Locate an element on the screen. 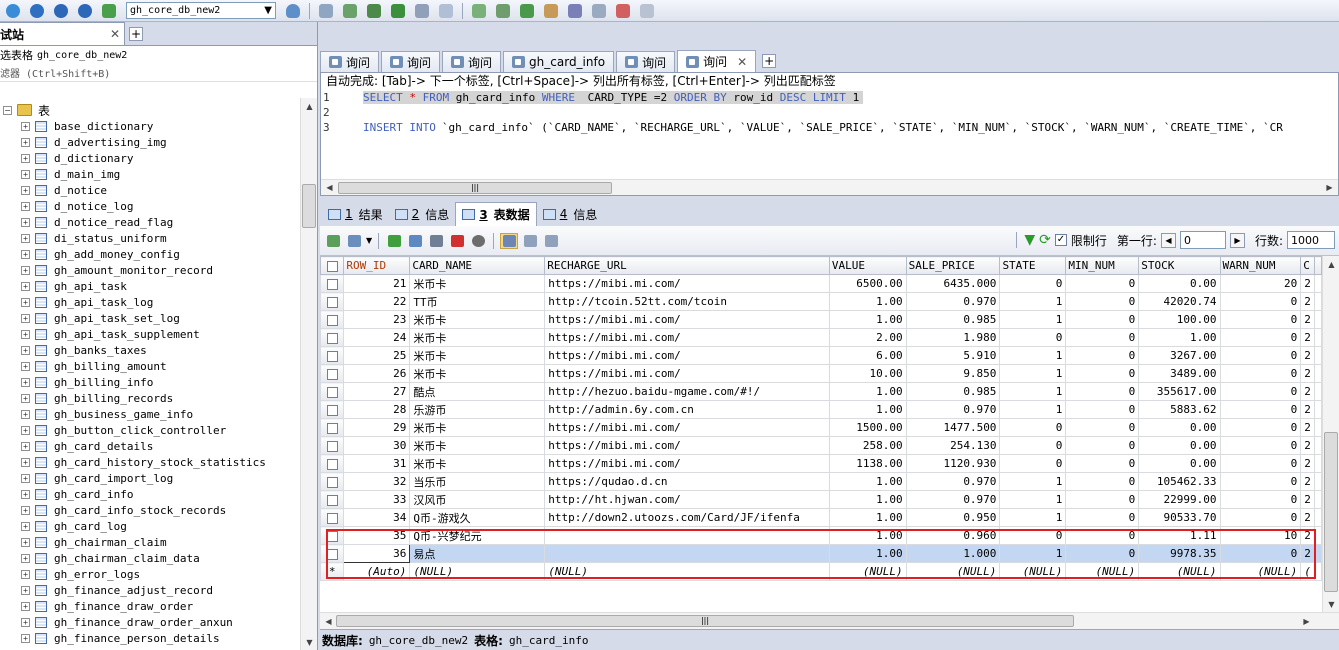 This screenshot has width=1339, height=650. insert-row-icon is located at coordinates (394, 241).